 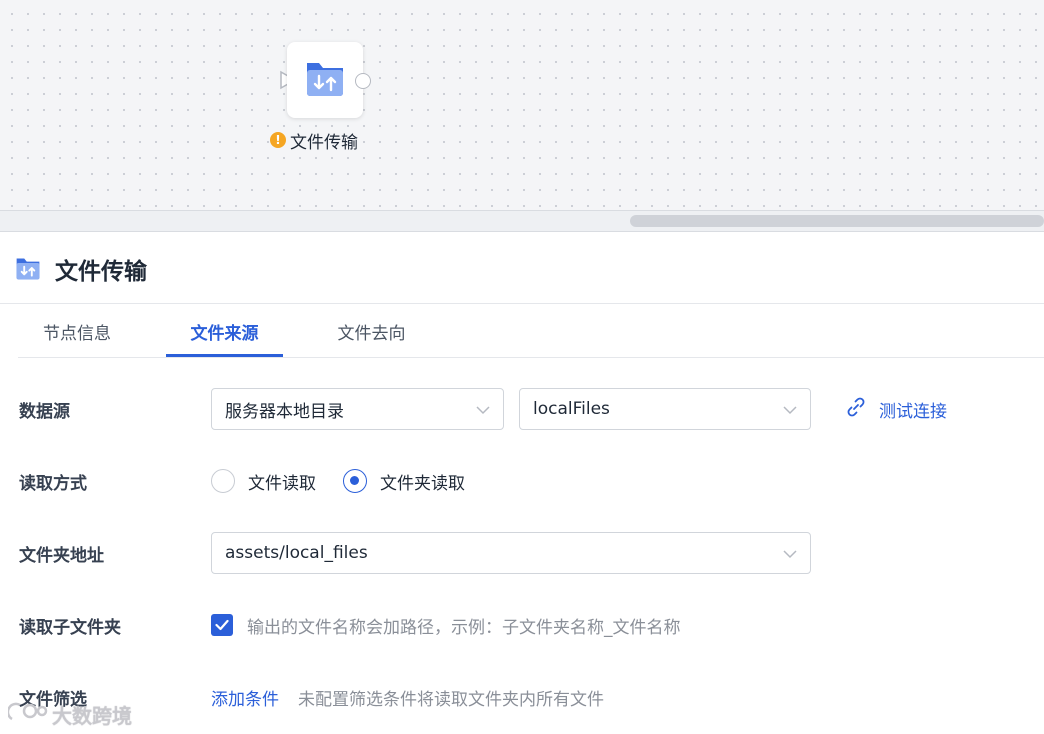 I want to click on radio-folder-read-label: 文件夹读取, so click(x=422, y=483).